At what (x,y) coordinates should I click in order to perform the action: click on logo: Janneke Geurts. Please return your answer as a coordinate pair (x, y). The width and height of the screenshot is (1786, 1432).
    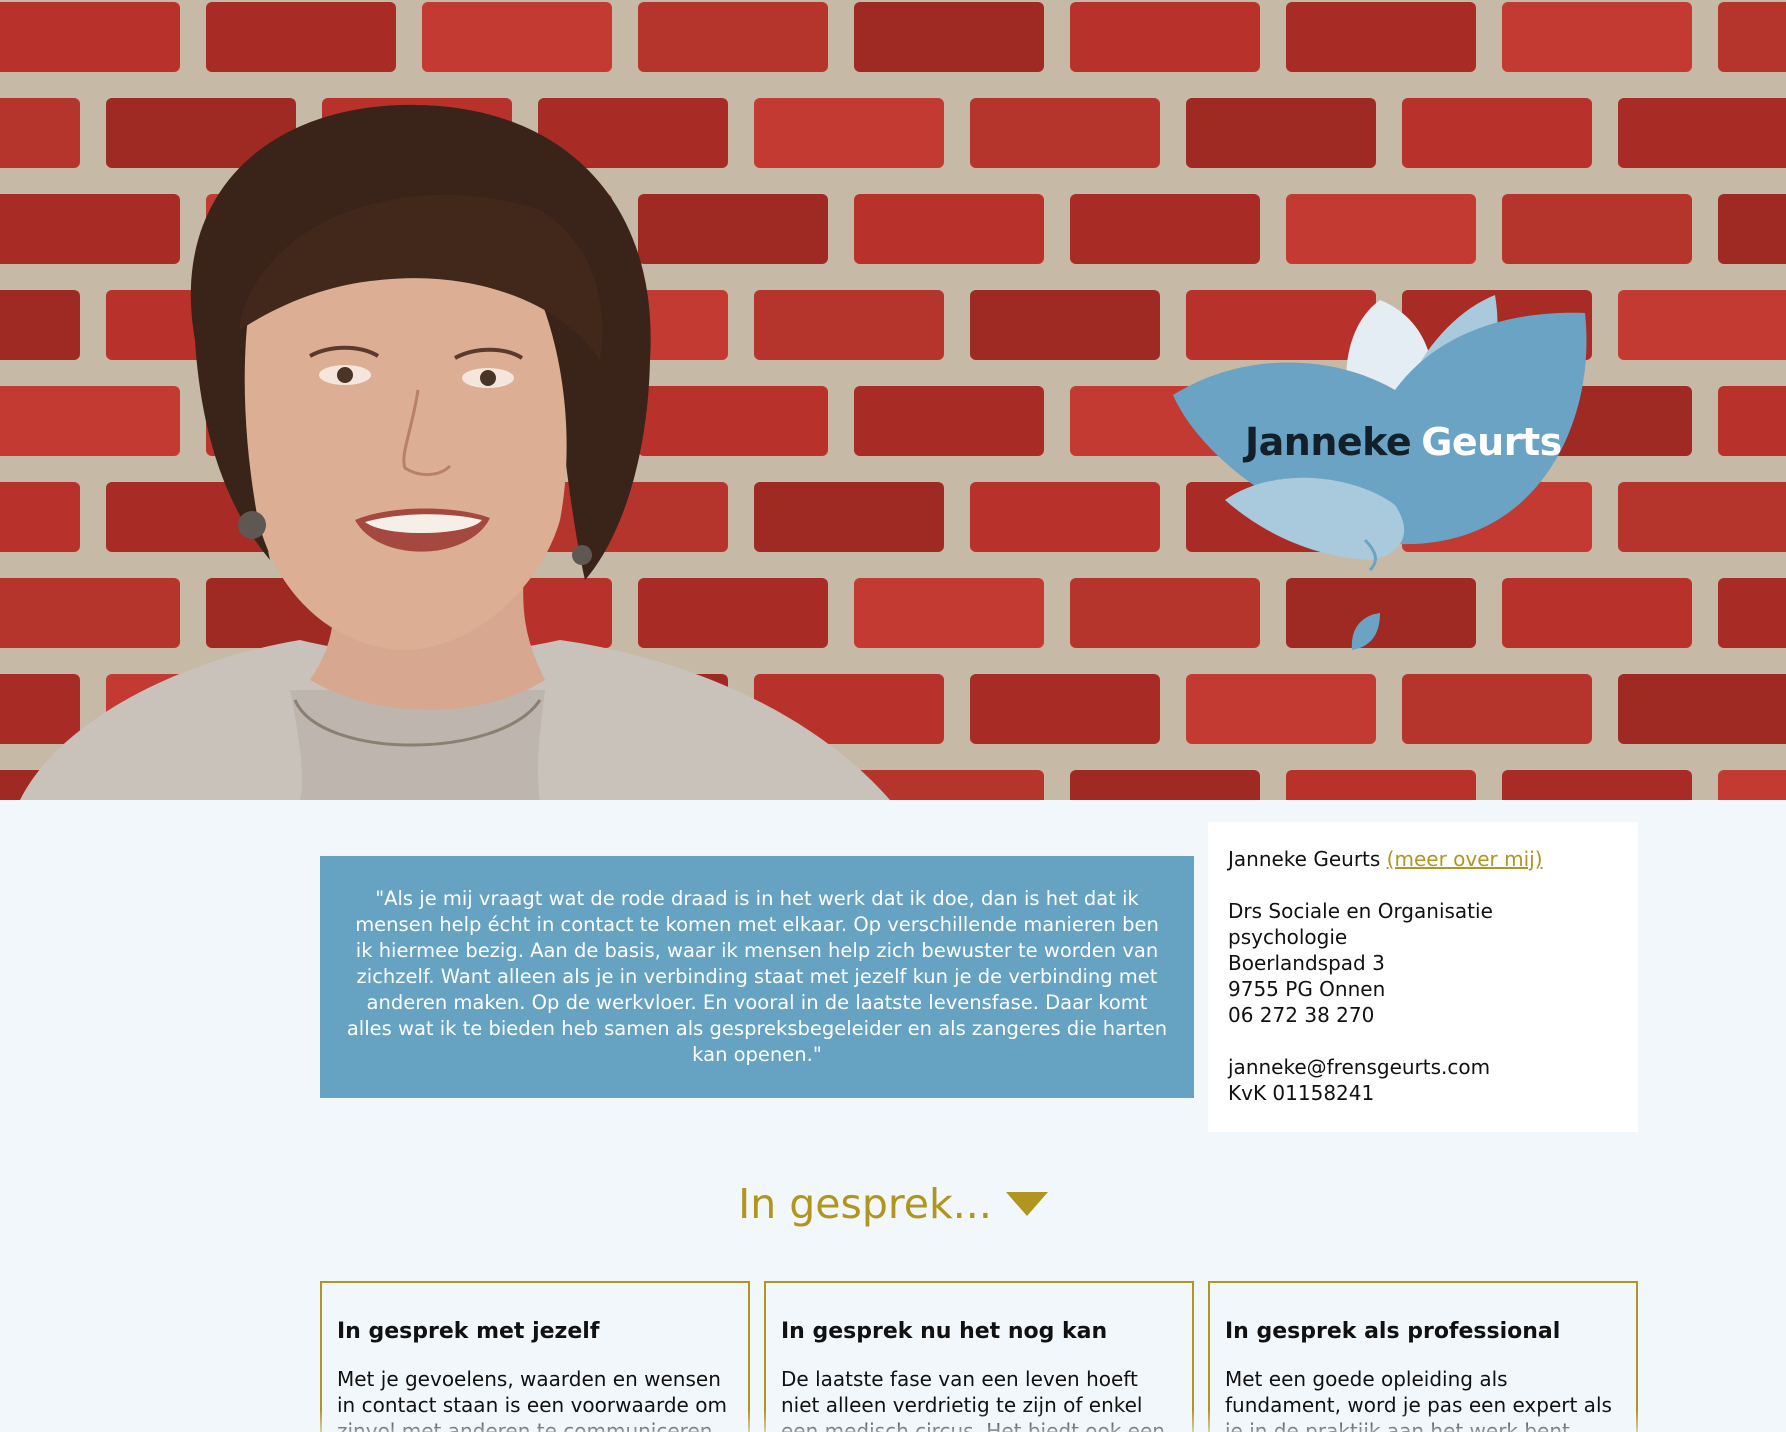
    Looking at the image, I should click on (1385, 475).